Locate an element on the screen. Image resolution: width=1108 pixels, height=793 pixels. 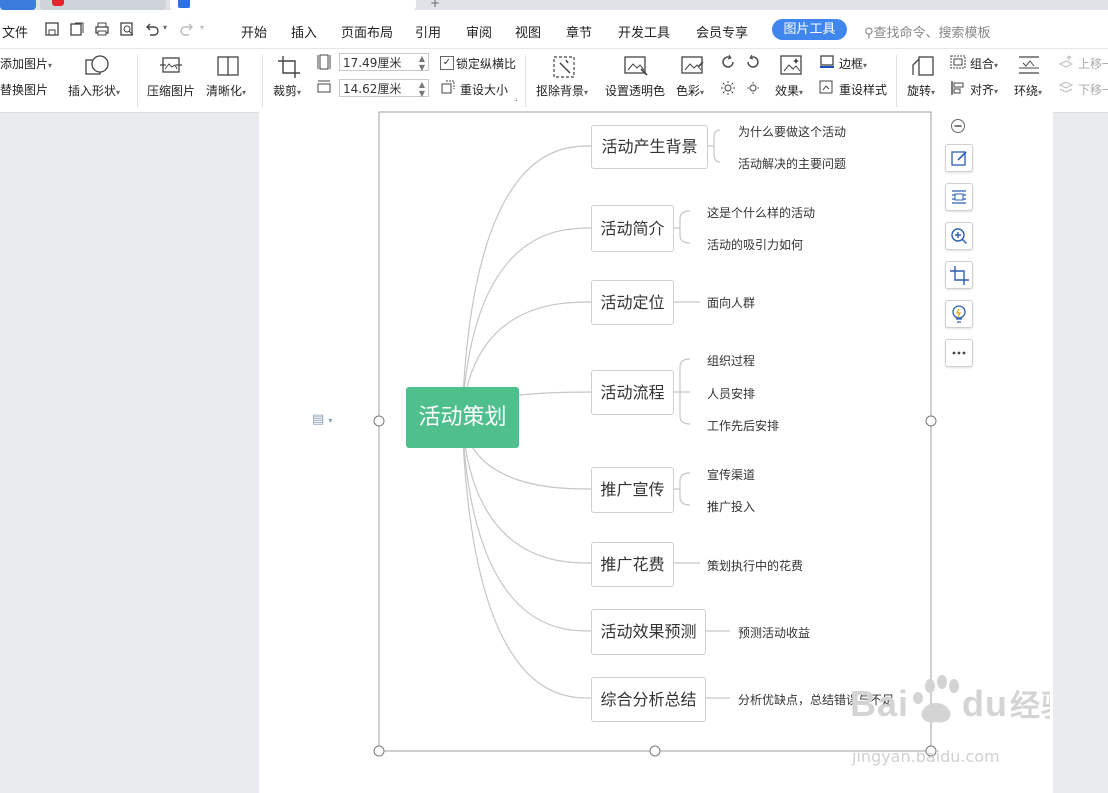
branch-node: 推广宣传 is located at coordinates (632, 490).